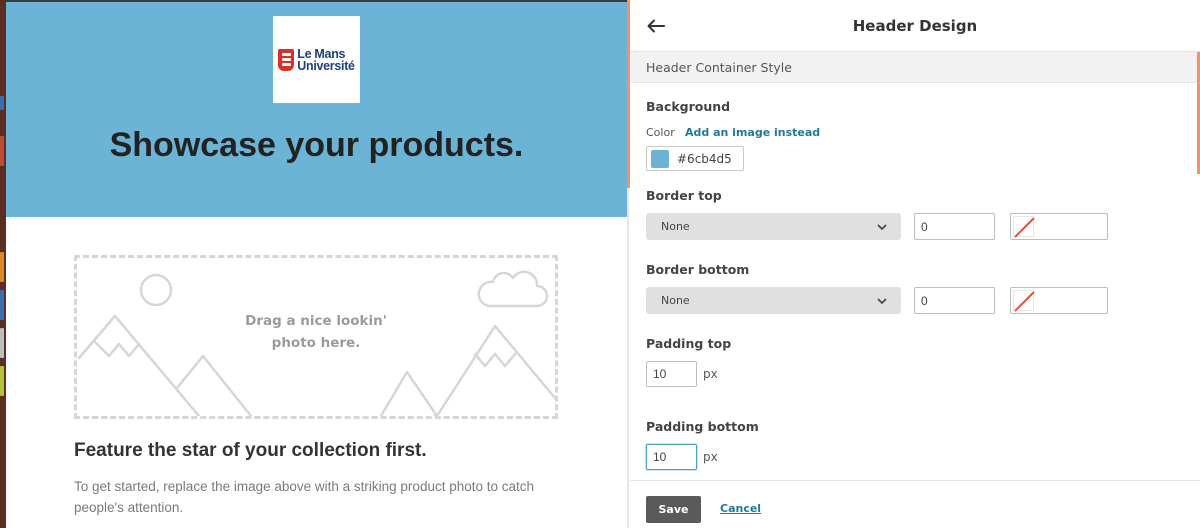 This screenshot has height=528, width=1200. I want to click on logo-line-1: Le Mans, so click(321, 53).